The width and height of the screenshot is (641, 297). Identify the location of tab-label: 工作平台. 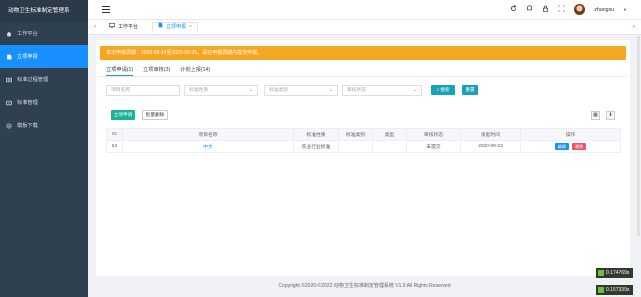
(128, 27).